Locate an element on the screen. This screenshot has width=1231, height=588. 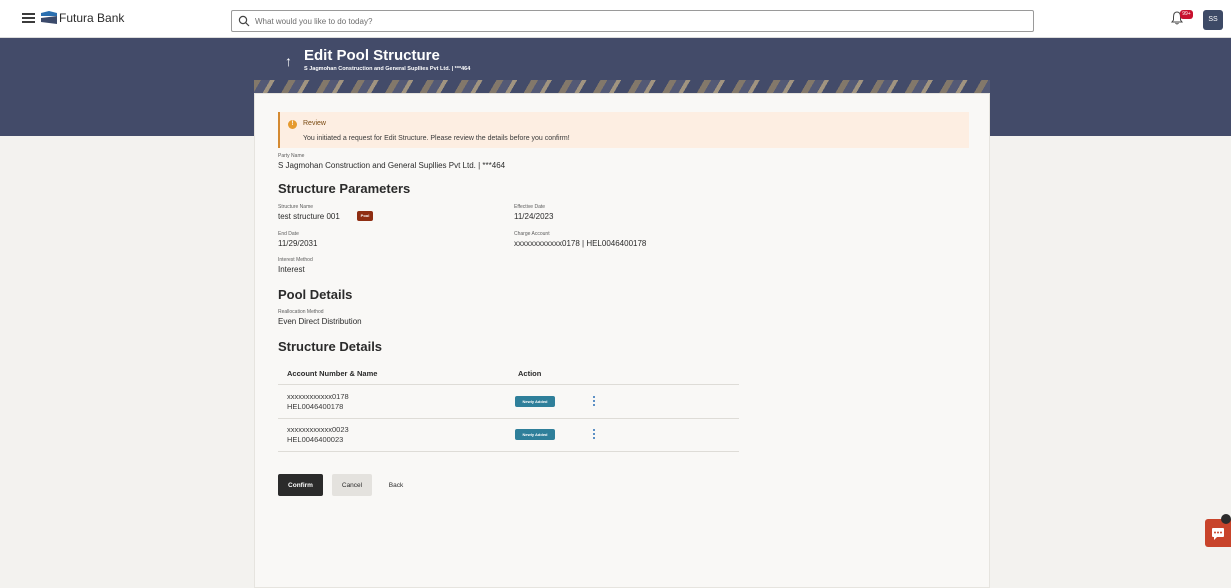
cancel-button: Cancel is located at coordinates (352, 485).